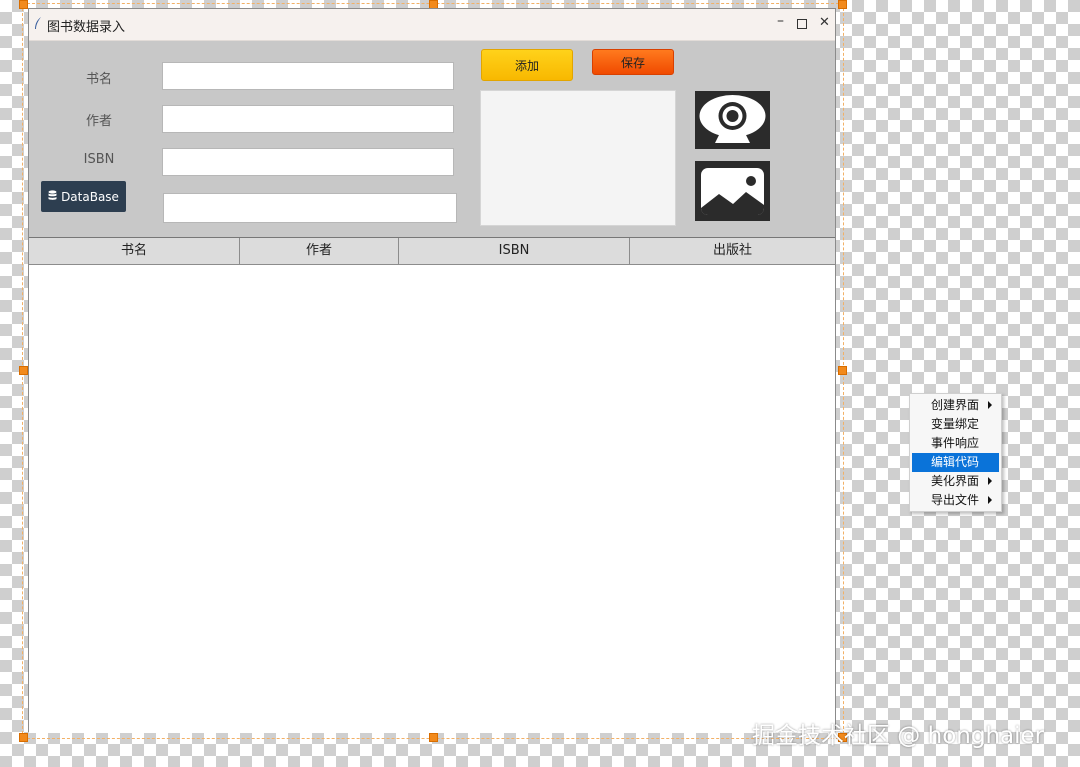 This screenshot has width=1080, height=767. I want to click on menu-item-edit-code: 编辑代码, so click(955, 462).